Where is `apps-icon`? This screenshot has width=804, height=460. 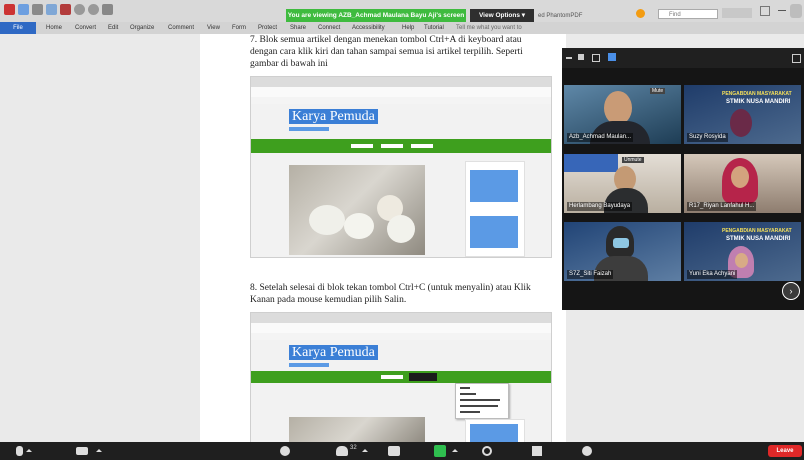
apps-icon is located at coordinates (537, 451).